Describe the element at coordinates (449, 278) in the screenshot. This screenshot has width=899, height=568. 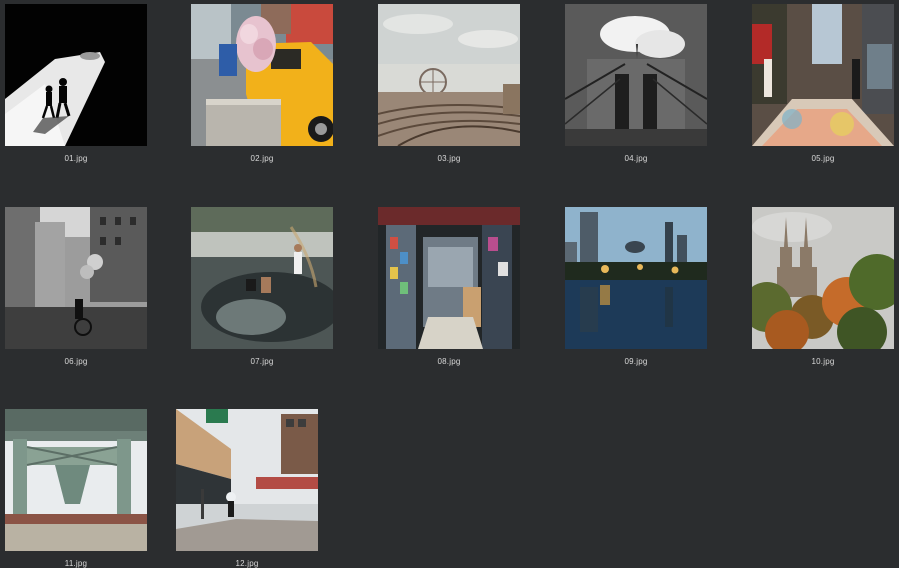
I see `photo-market-stall-icon` at that location.